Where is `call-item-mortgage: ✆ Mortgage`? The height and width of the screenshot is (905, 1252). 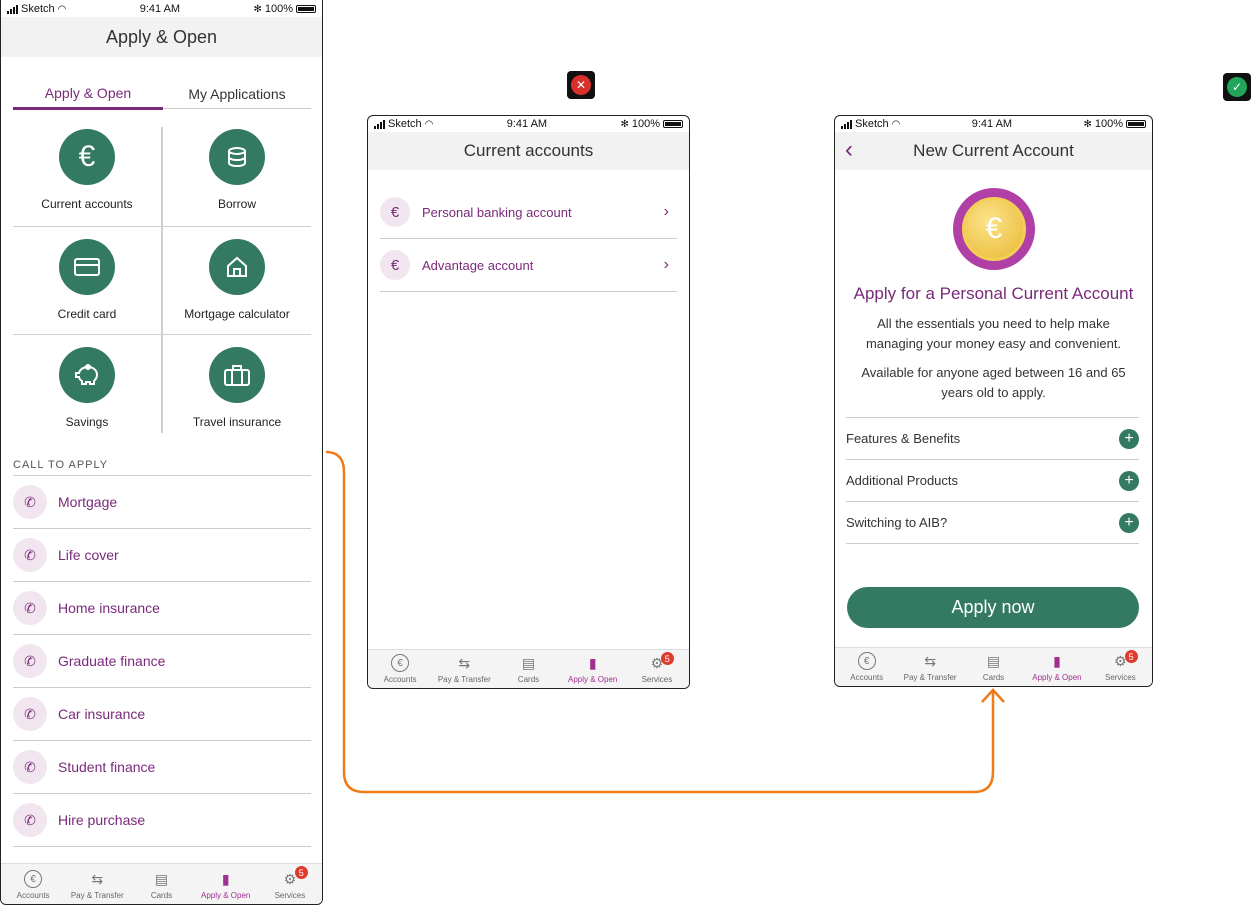 call-item-mortgage: ✆ Mortgage is located at coordinates (162, 502).